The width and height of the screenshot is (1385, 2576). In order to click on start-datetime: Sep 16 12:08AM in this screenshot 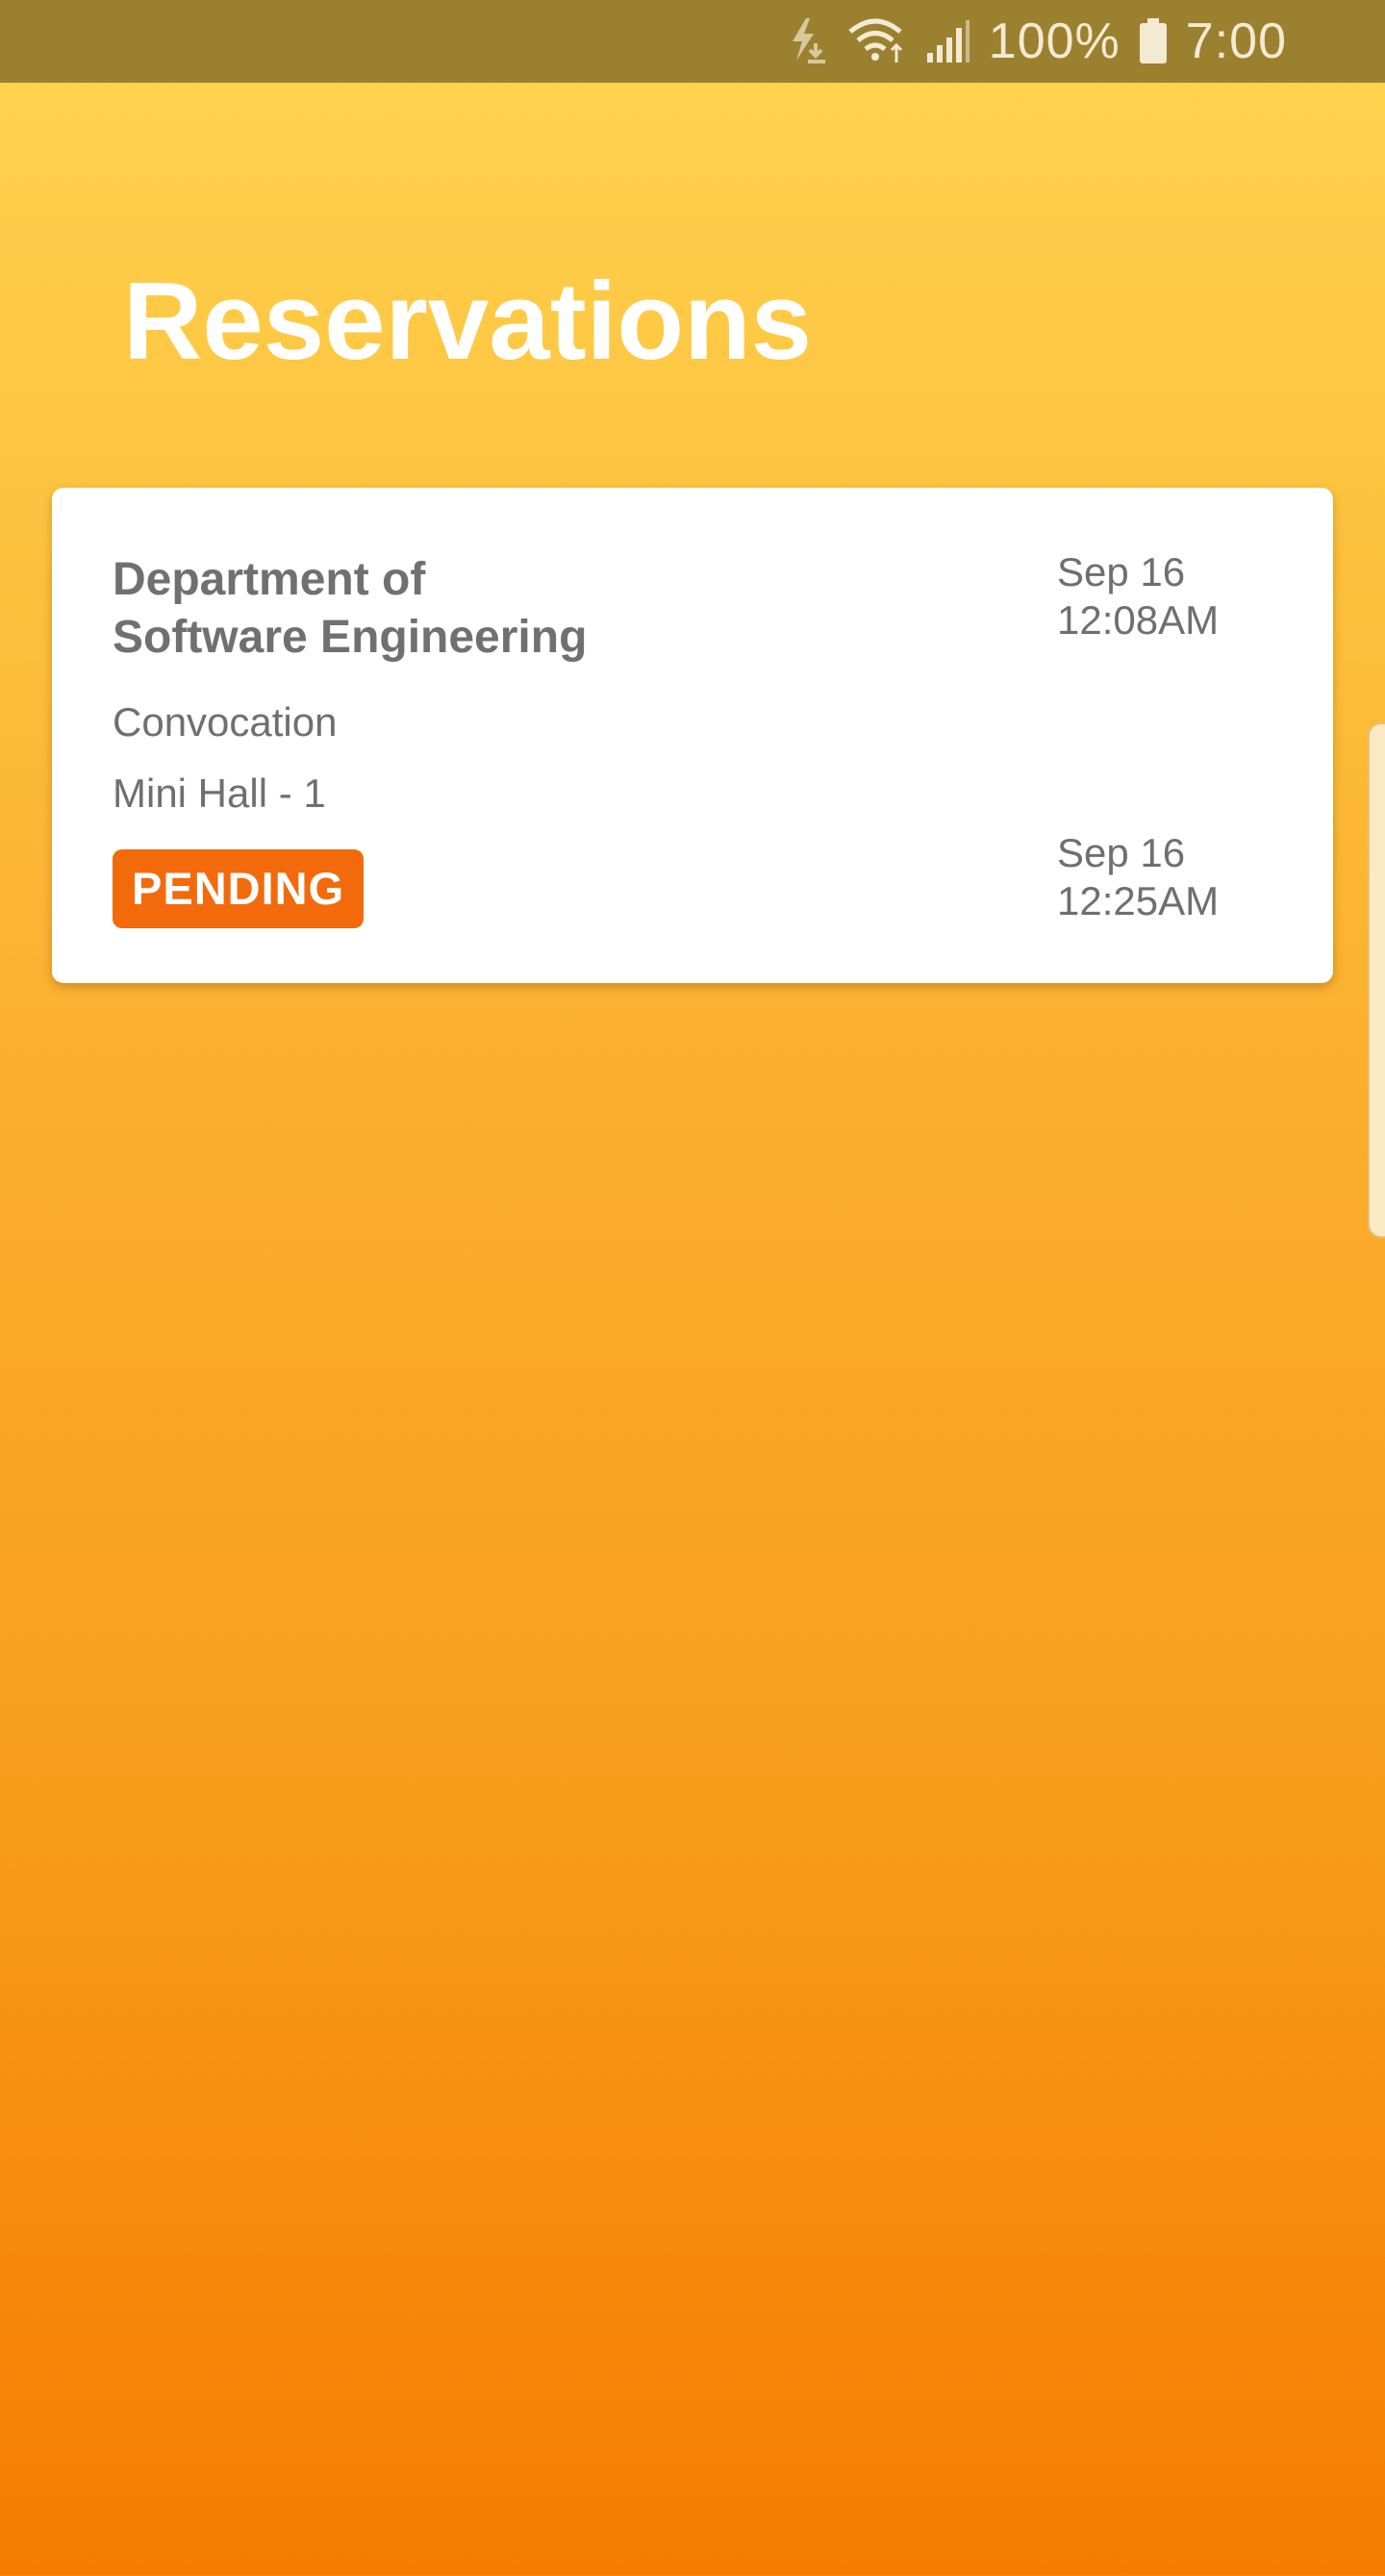, I will do `click(1138, 596)`.